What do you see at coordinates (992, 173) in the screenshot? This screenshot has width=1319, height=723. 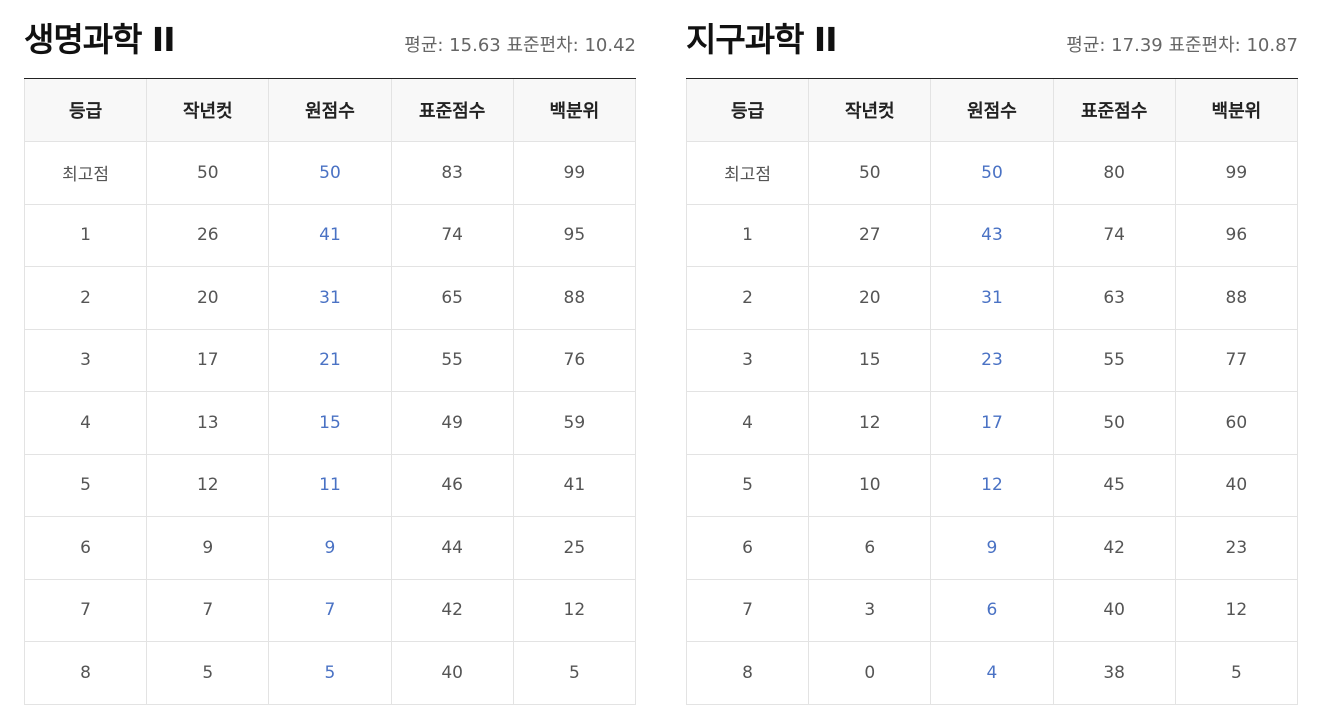 I see `table-row: 최고점 50 50 80 99` at bounding box center [992, 173].